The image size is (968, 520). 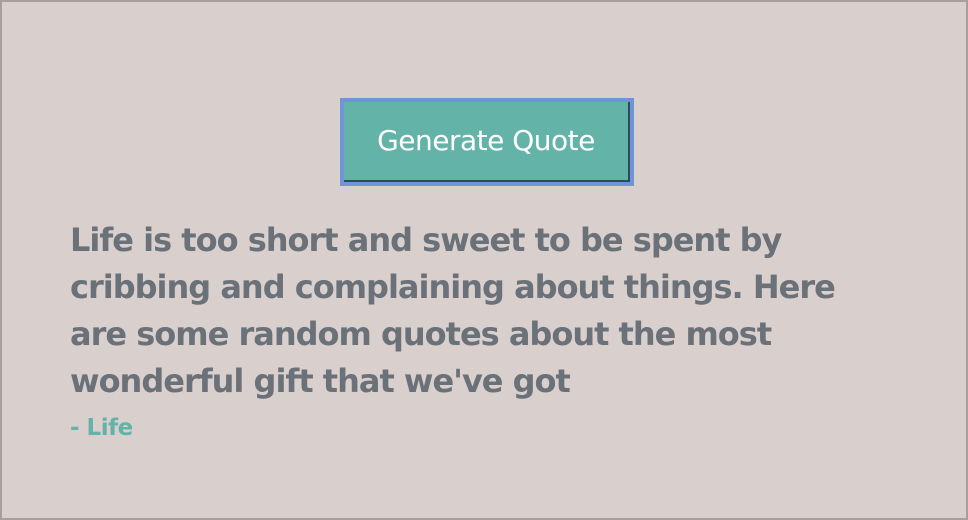 I want to click on generate-quote-focus-ring: Generate Quote, so click(x=487, y=142).